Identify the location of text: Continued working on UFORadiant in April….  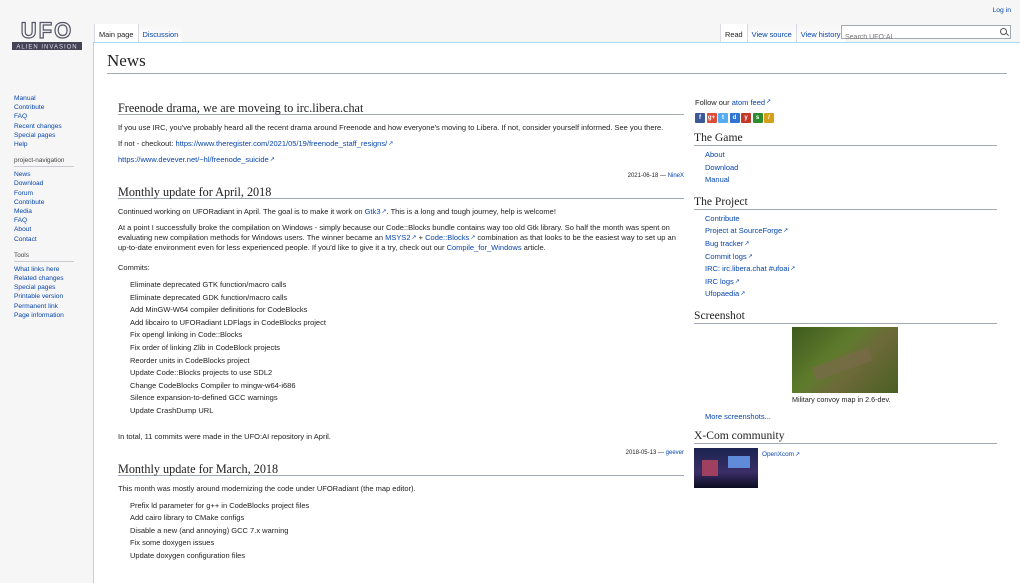
(241, 211).